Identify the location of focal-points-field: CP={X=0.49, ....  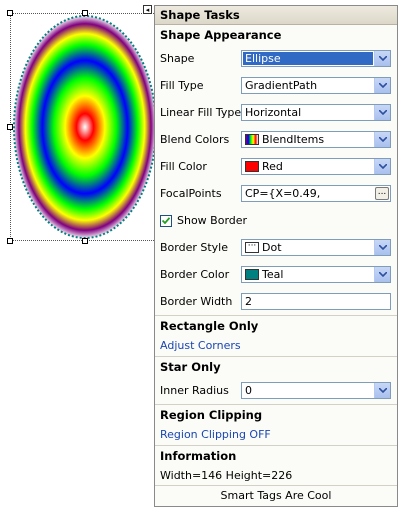
(316, 193).